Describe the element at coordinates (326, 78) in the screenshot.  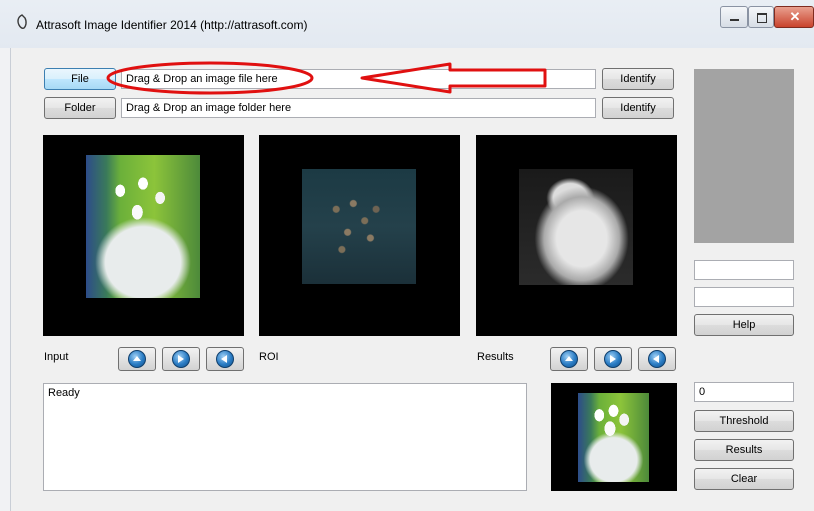
I see `annotation-overlay` at that location.